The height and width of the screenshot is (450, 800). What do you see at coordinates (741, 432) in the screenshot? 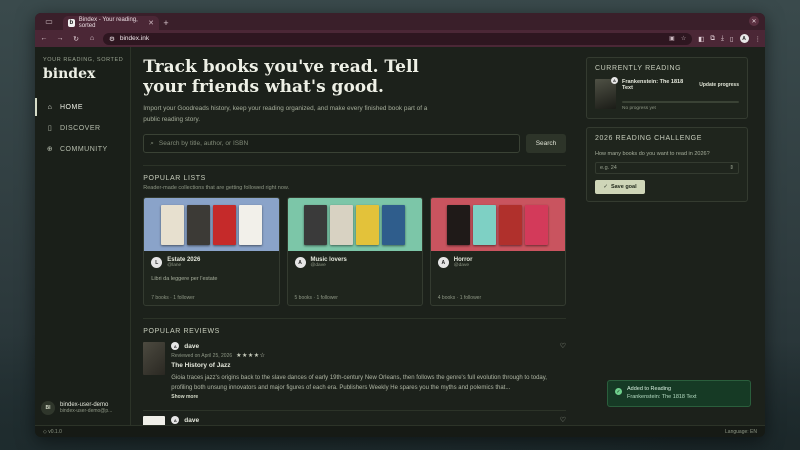
I see `language-selector: Language: EN` at bounding box center [741, 432].